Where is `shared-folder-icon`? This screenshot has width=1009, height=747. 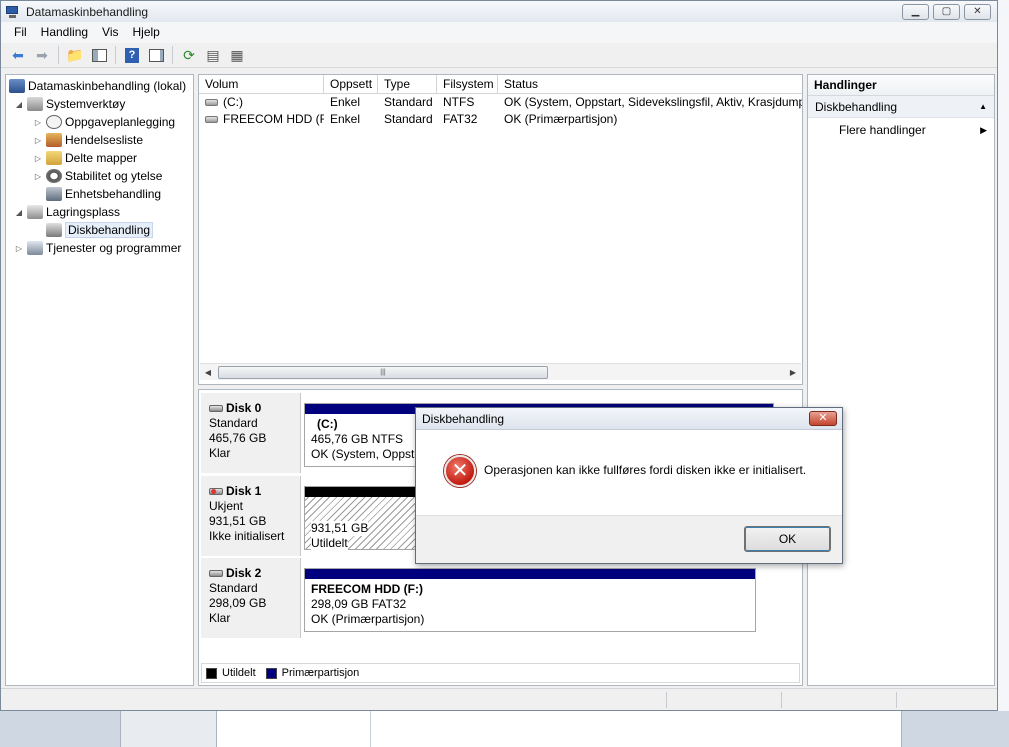
shared-folder-icon is located at coordinates (54, 158).